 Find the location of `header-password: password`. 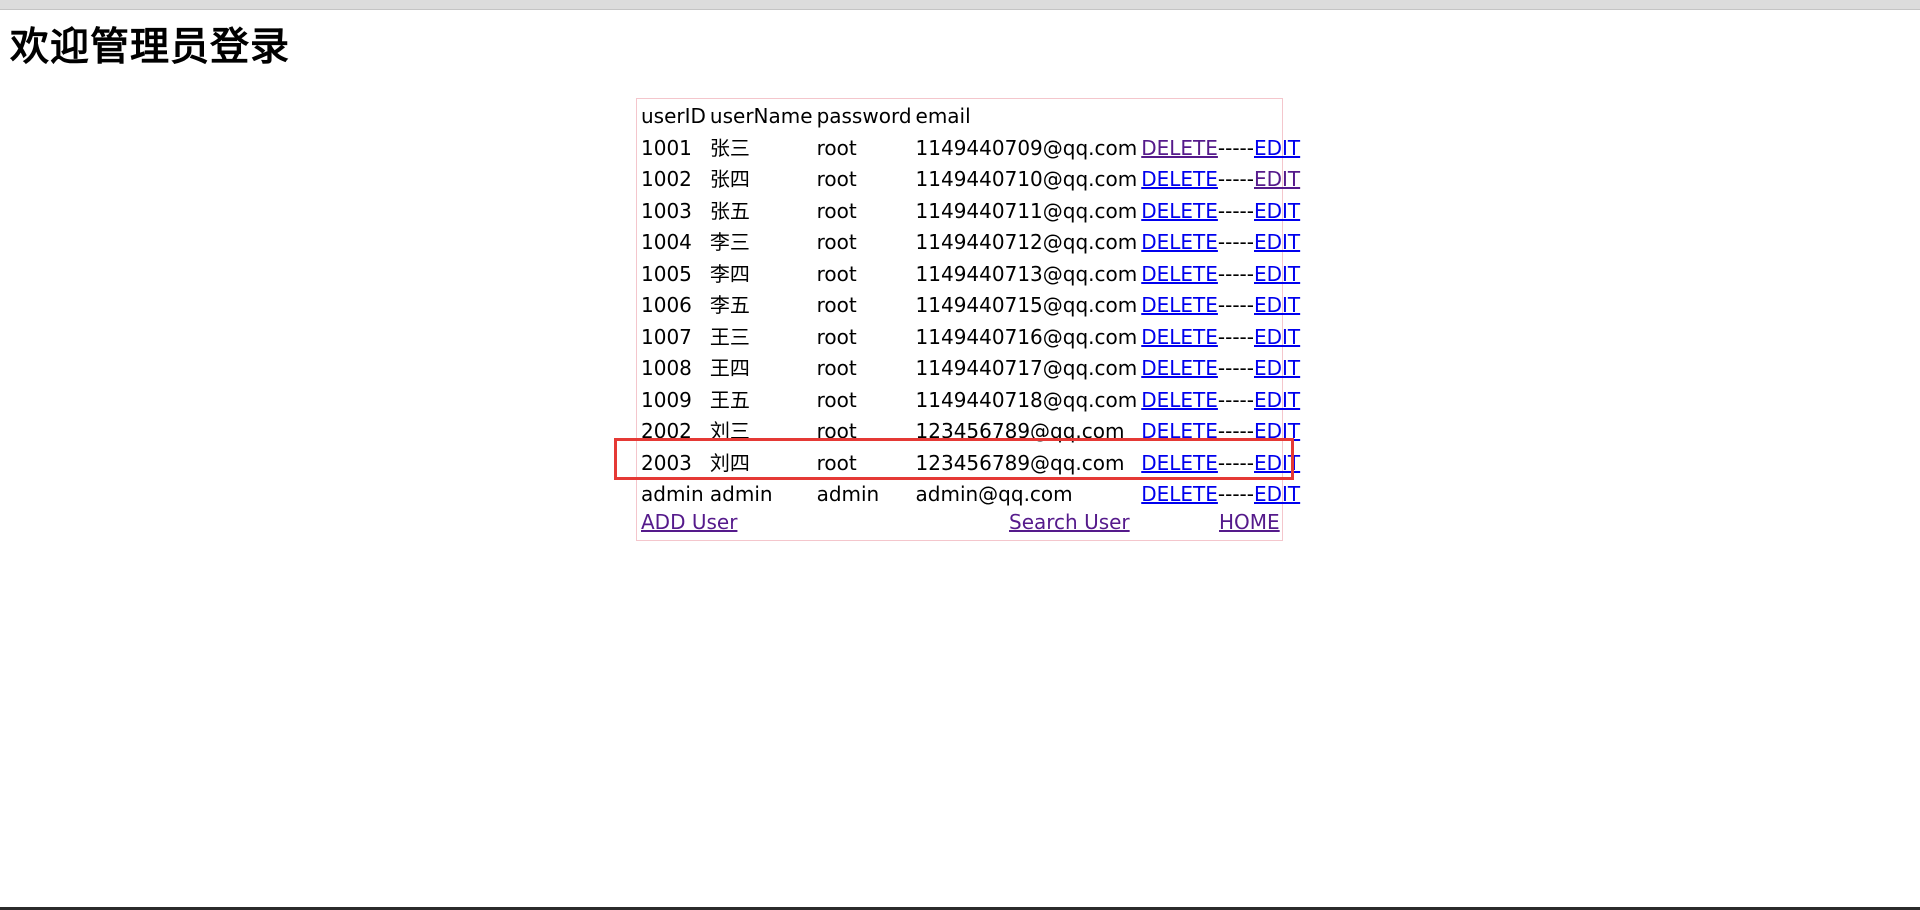

header-password: password is located at coordinates (864, 116).